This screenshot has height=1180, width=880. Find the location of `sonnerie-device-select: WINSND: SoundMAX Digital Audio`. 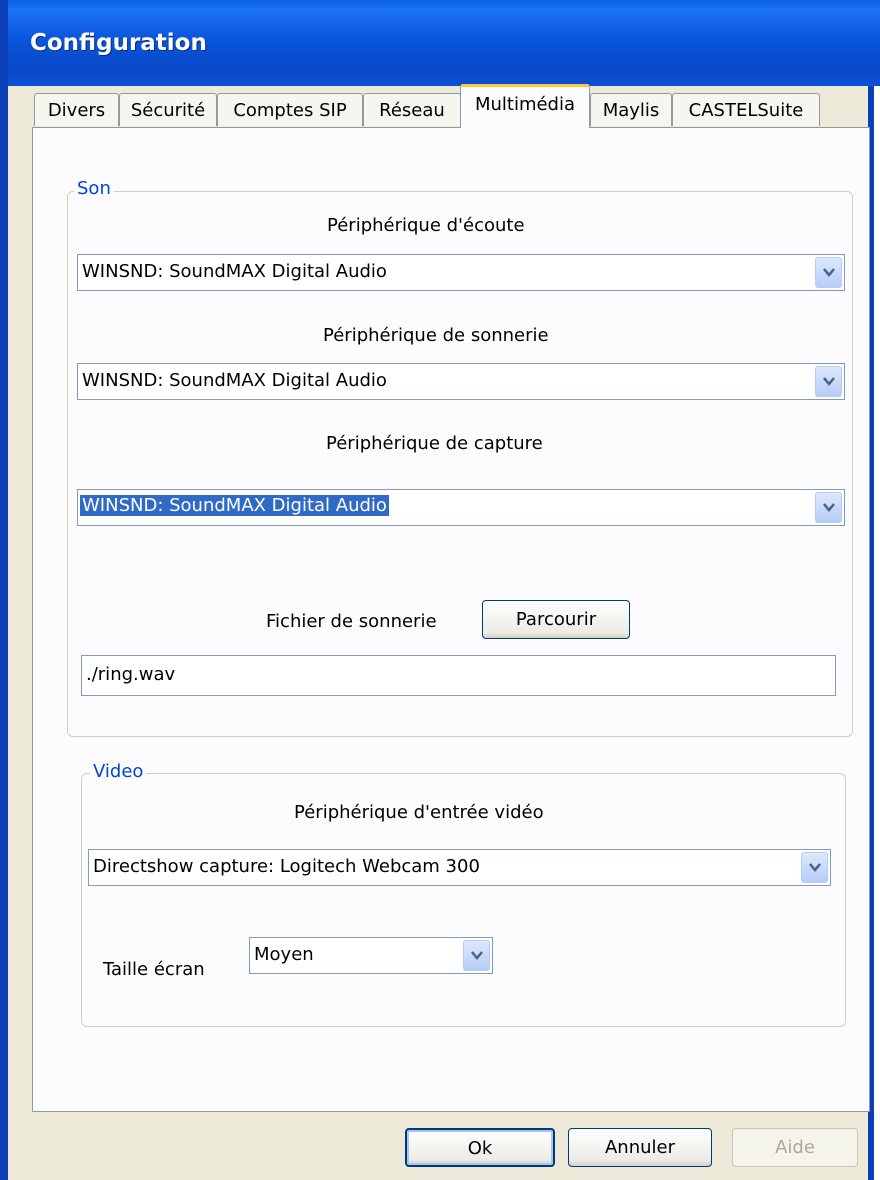

sonnerie-device-select: WINSND: SoundMAX Digital Audio is located at coordinates (461, 381).